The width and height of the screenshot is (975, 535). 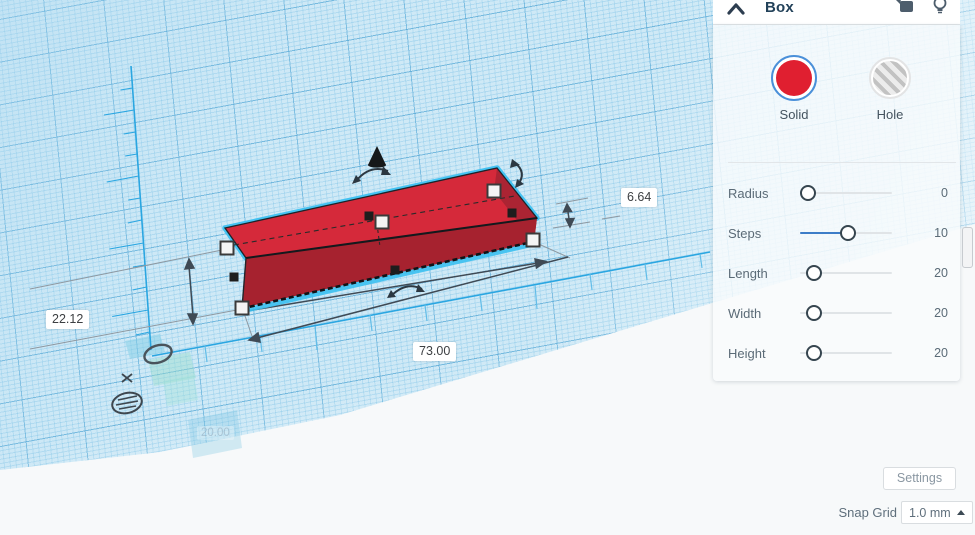 I want to click on slider-label: Width, so click(x=745, y=313).